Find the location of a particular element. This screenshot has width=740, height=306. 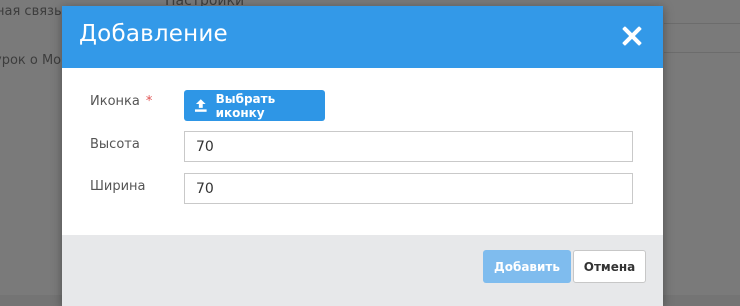

width-label: Ширина is located at coordinates (118, 186).